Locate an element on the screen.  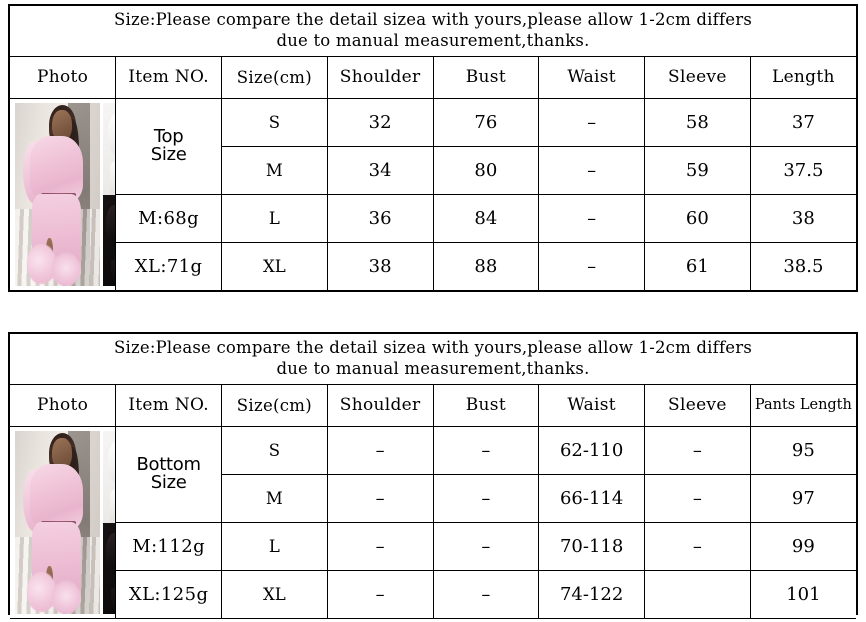
table-row: XL:71g XL 38 88 – 61 38.5 is located at coordinates (433, 266).